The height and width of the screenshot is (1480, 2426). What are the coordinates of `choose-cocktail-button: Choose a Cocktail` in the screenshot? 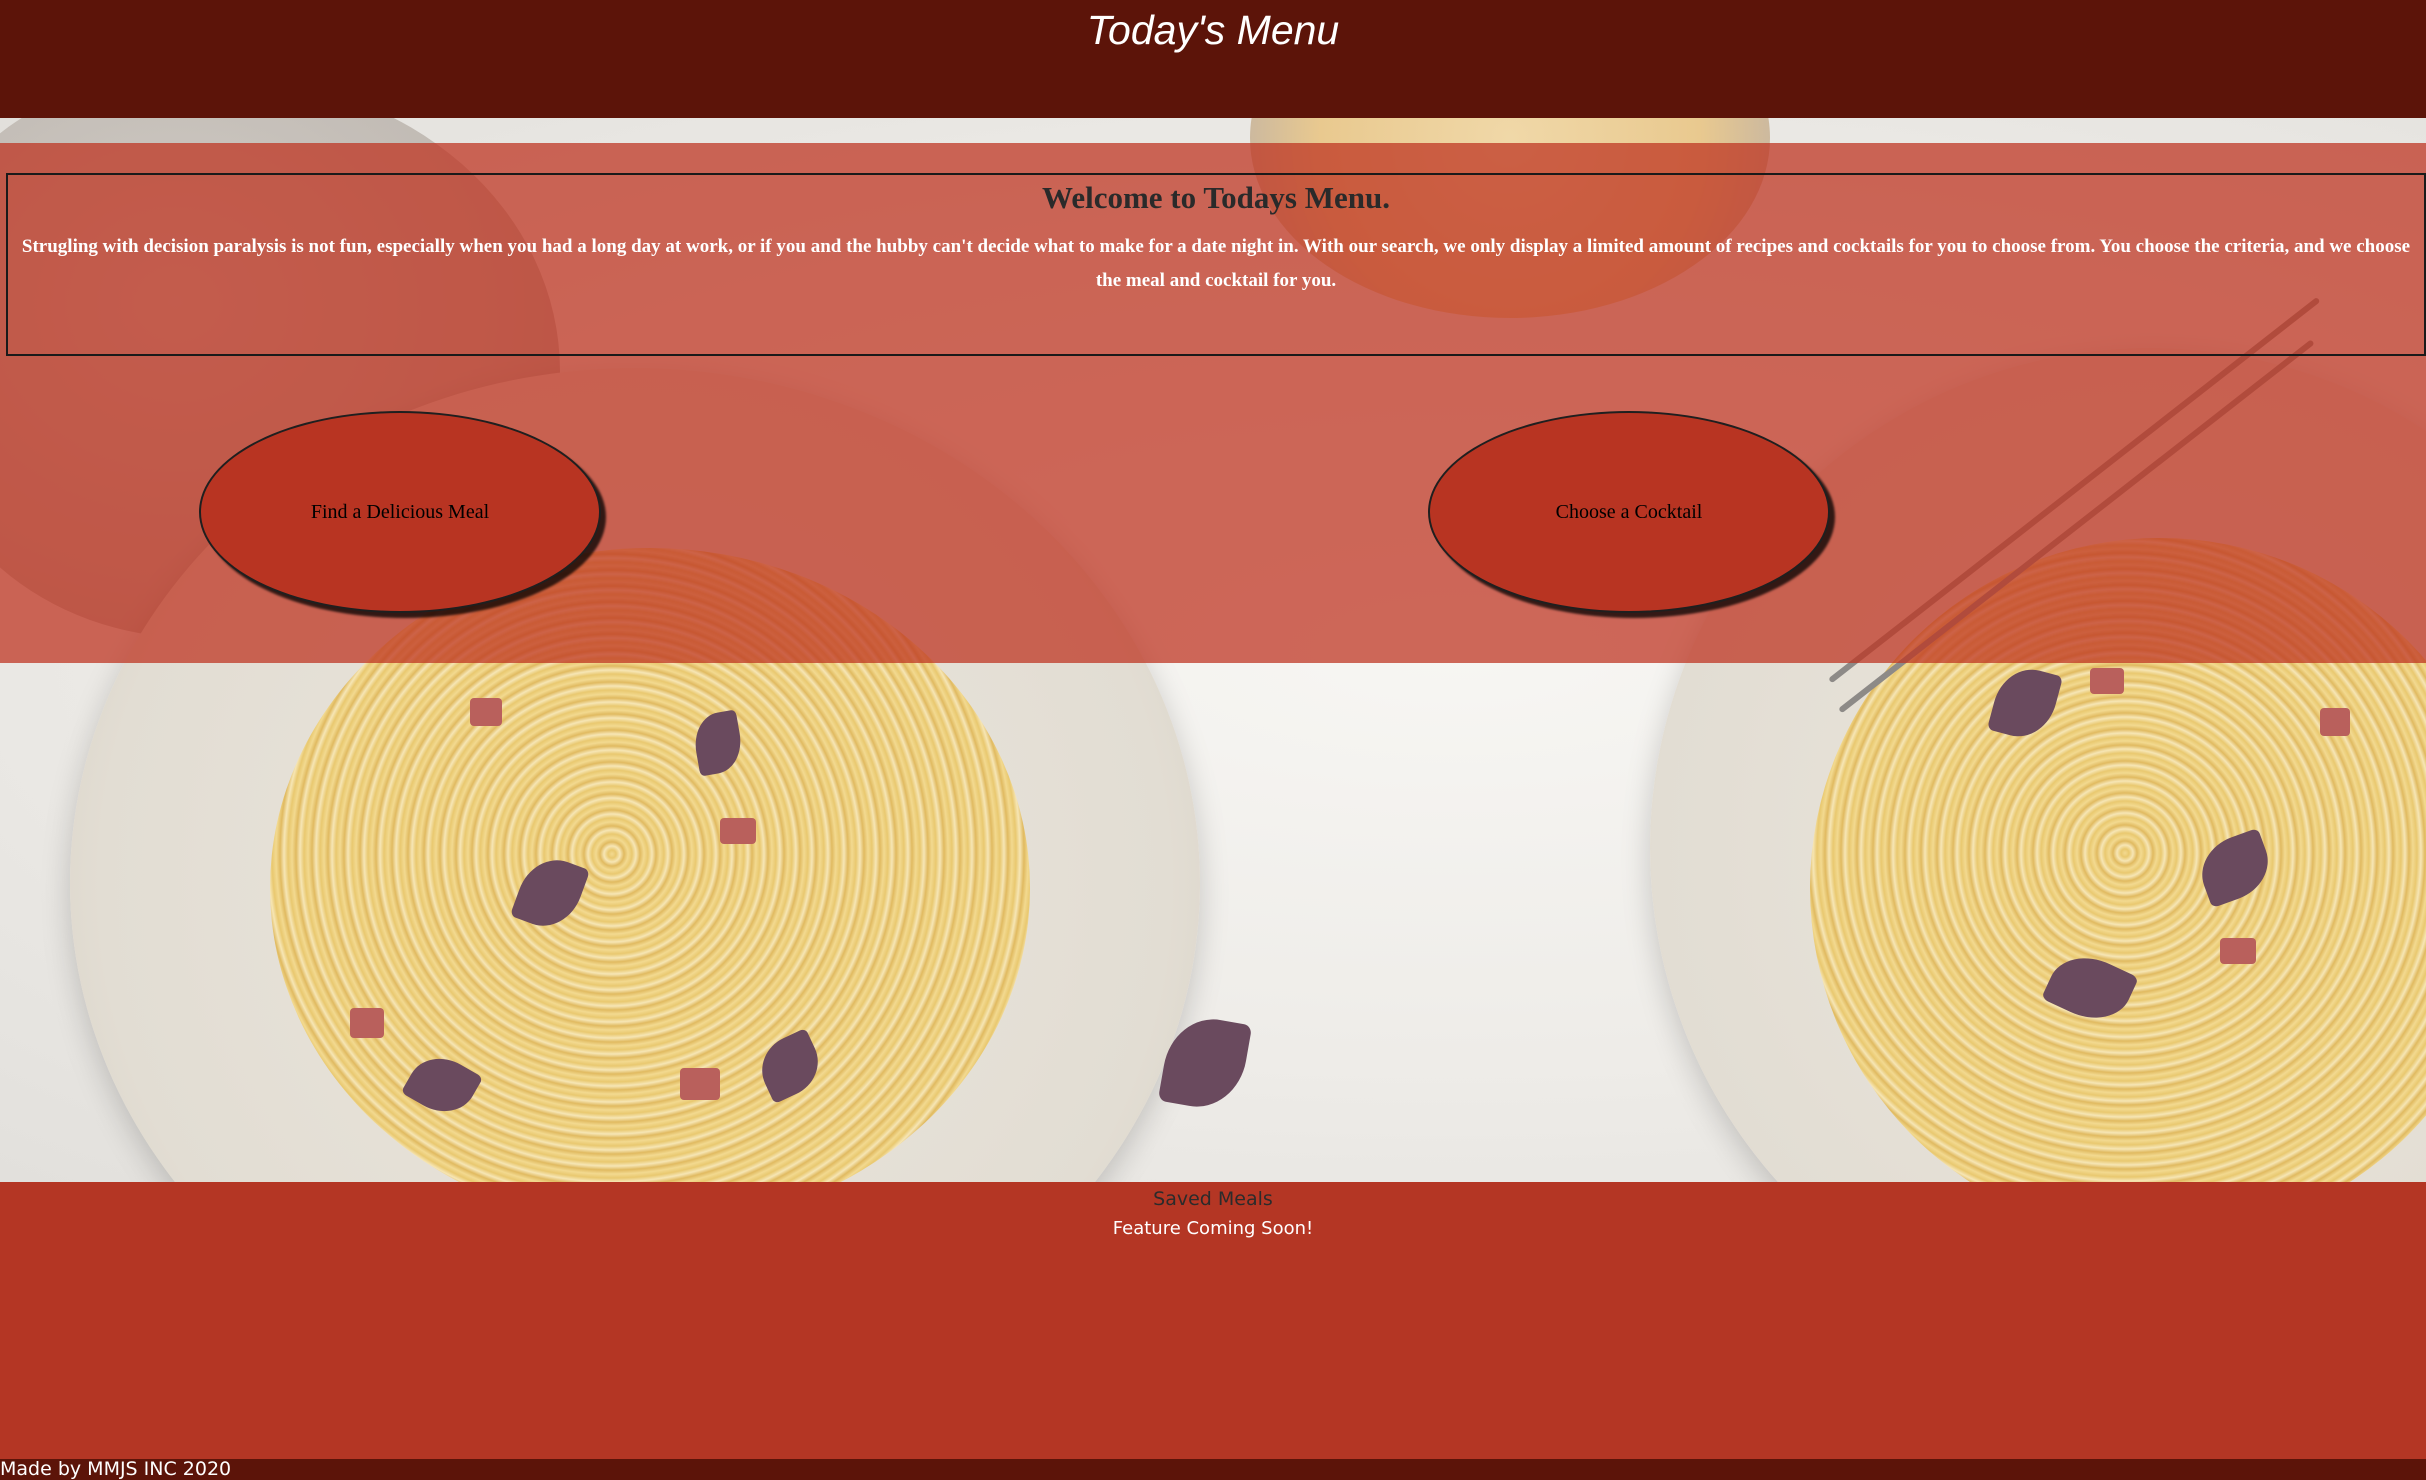 It's located at (1629, 512).